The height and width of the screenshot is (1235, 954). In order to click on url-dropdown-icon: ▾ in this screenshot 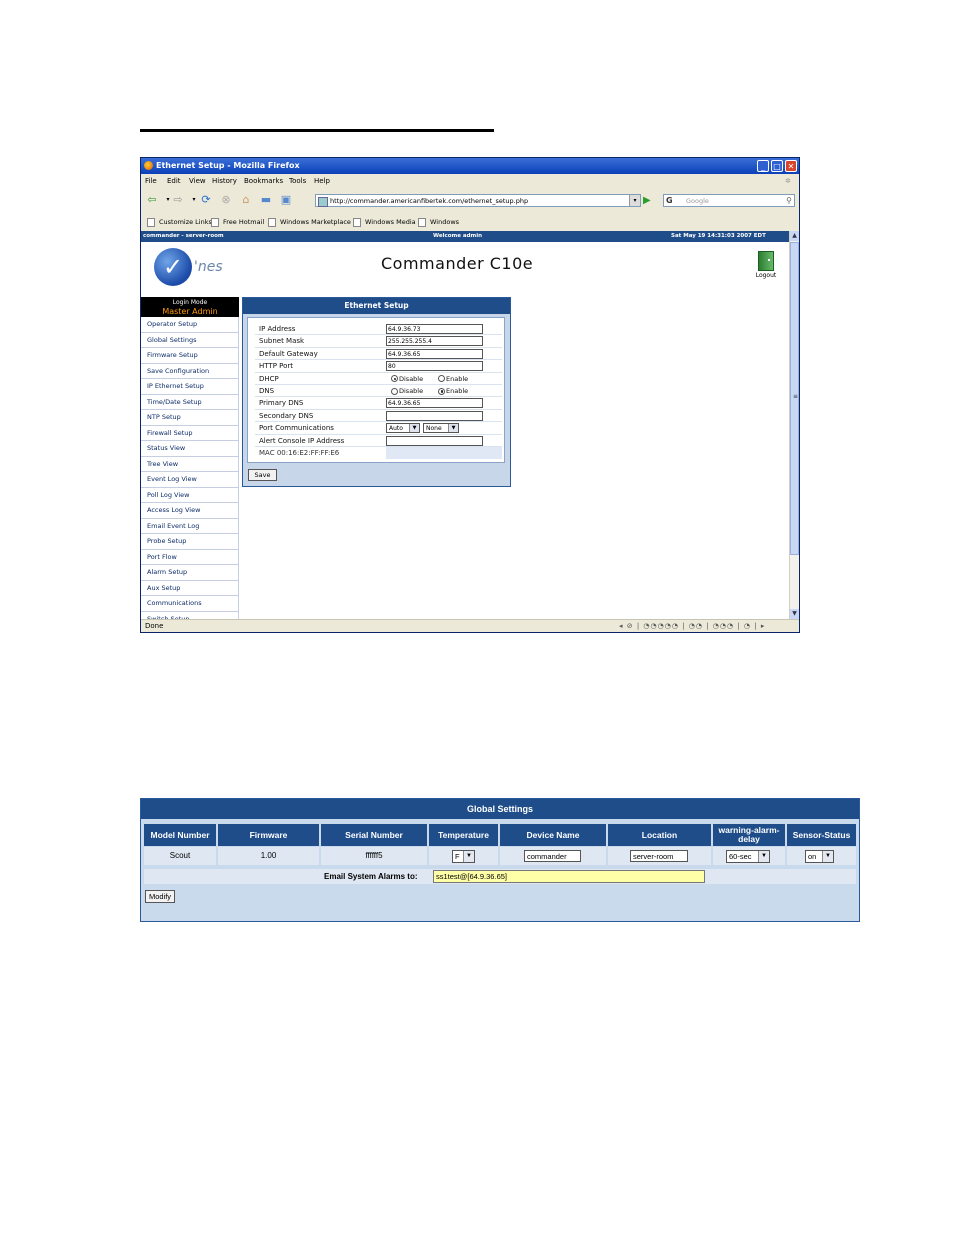, I will do `click(634, 200)`.